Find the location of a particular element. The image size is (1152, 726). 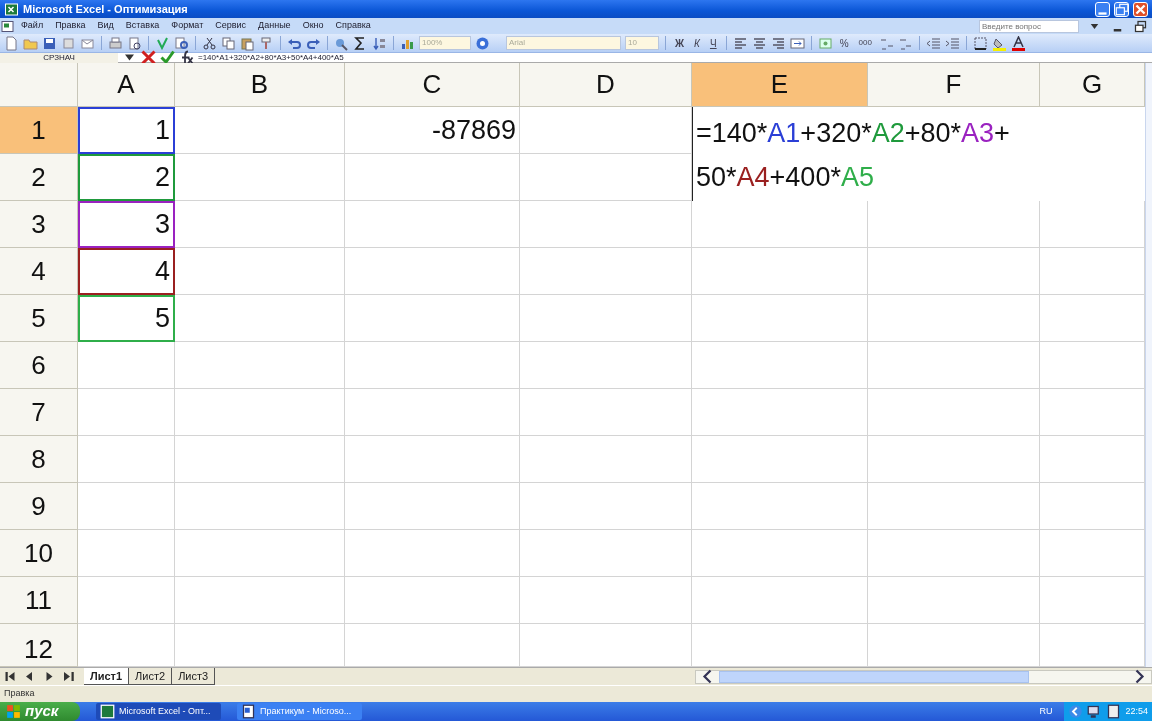

row-header: 3 is located at coordinates (39, 224).